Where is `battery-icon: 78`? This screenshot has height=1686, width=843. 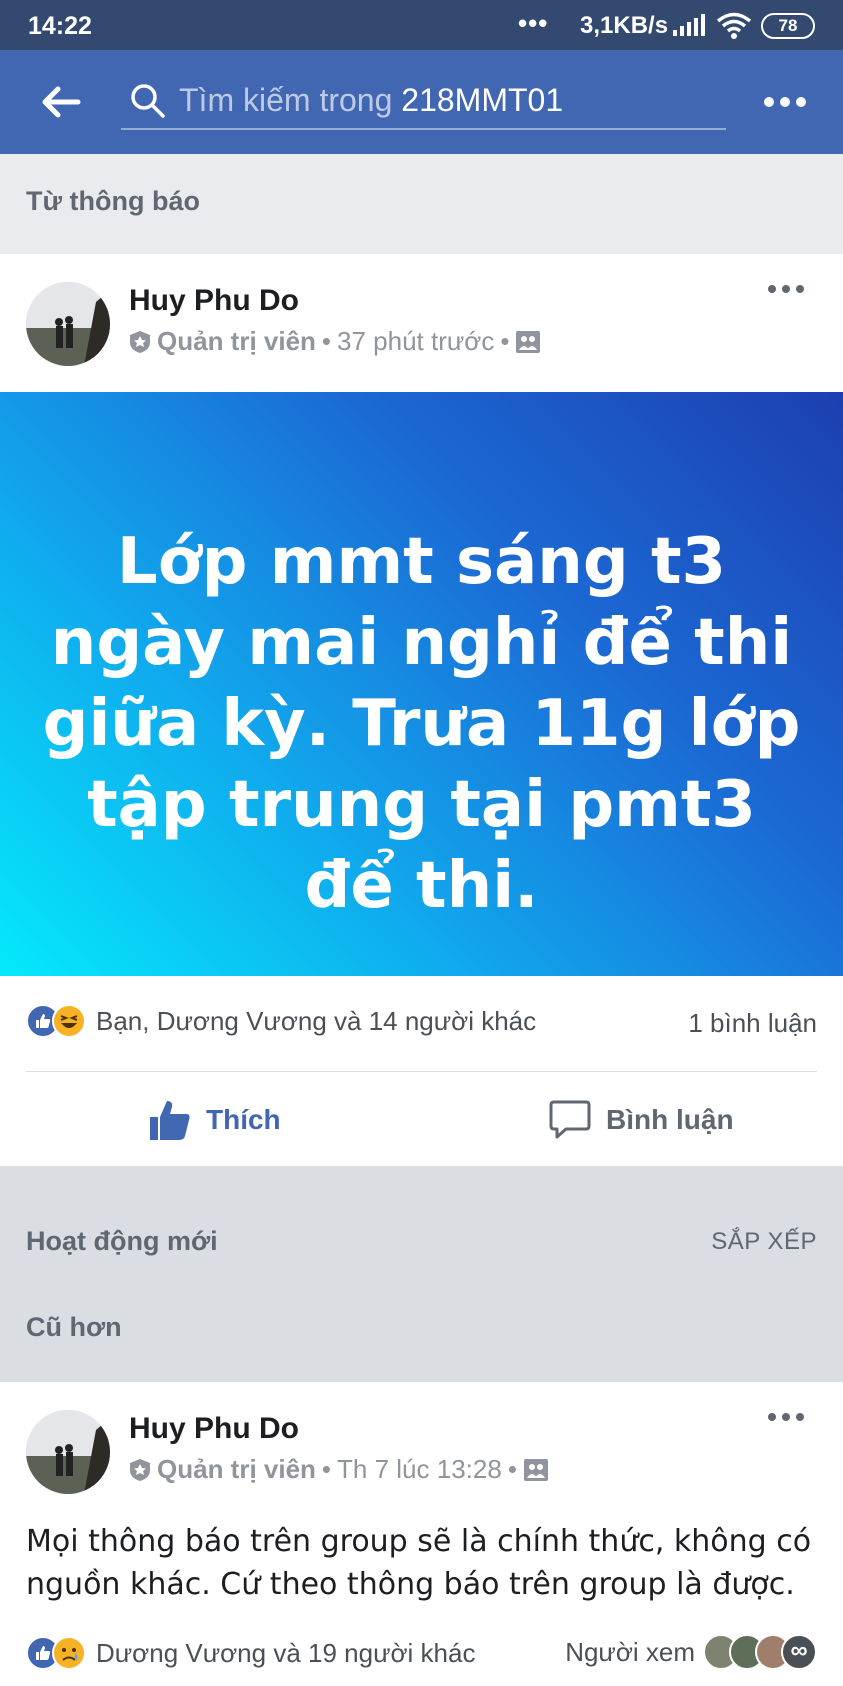 battery-icon: 78 is located at coordinates (788, 26).